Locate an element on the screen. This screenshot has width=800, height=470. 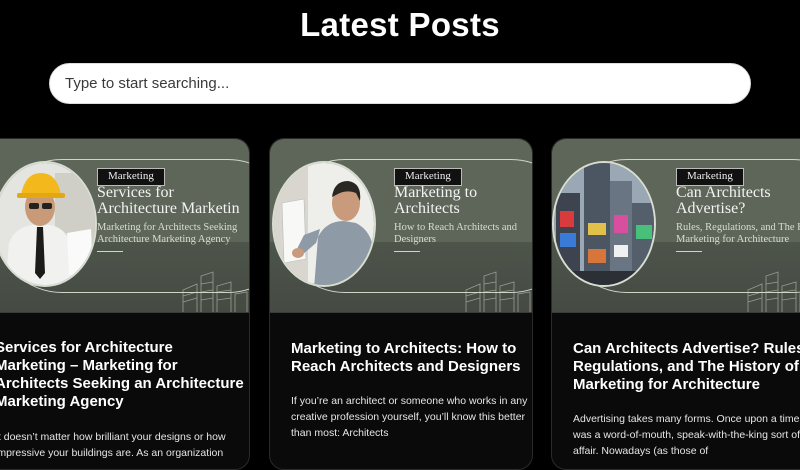
thumbnail-title-line2: Architecture Marketin is located at coordinates (168, 208).